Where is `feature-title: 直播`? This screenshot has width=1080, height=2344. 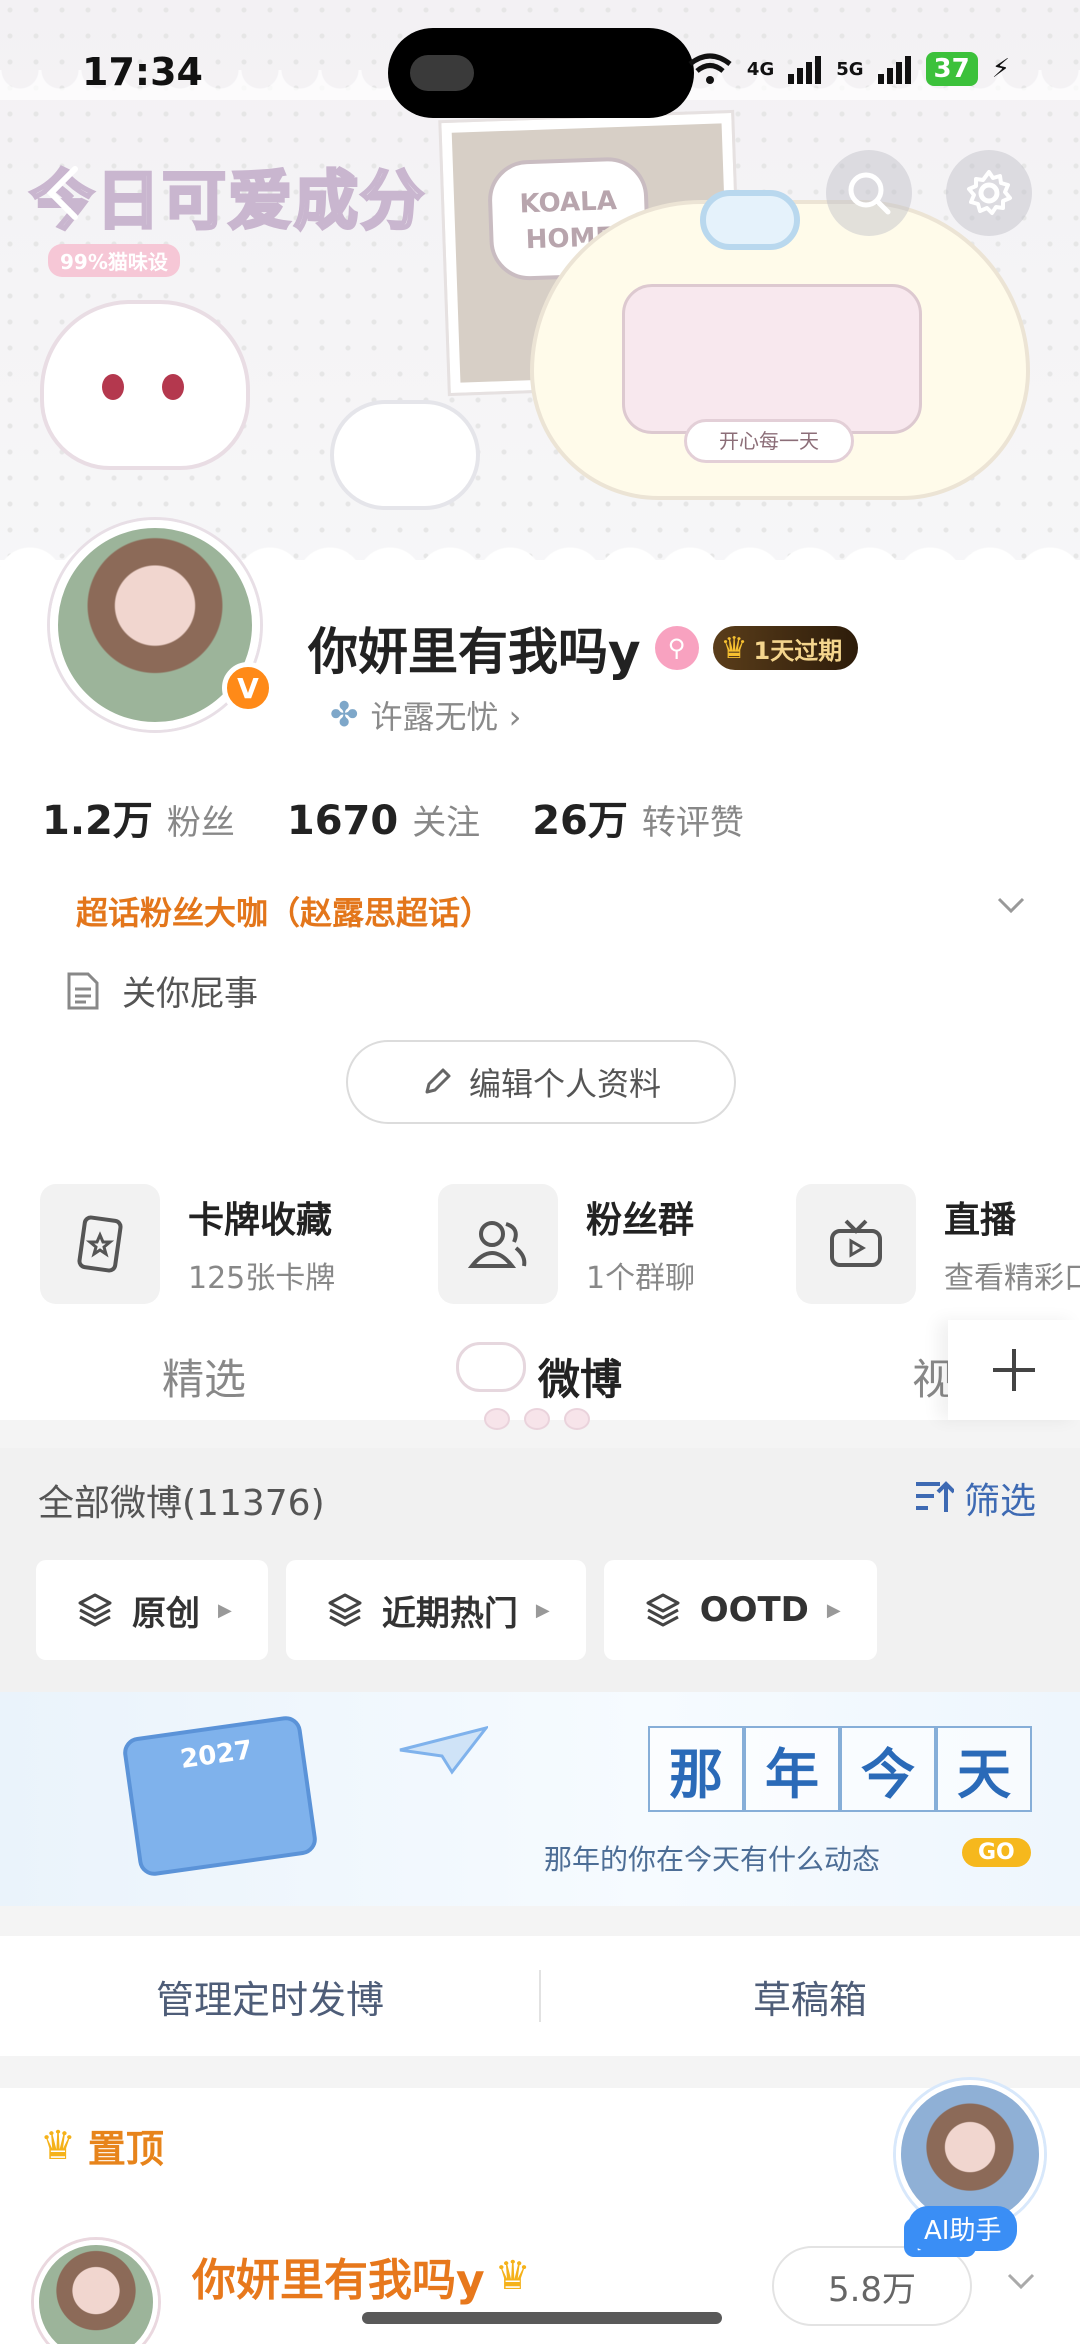
feature-title: 直播 is located at coordinates (980, 1220).